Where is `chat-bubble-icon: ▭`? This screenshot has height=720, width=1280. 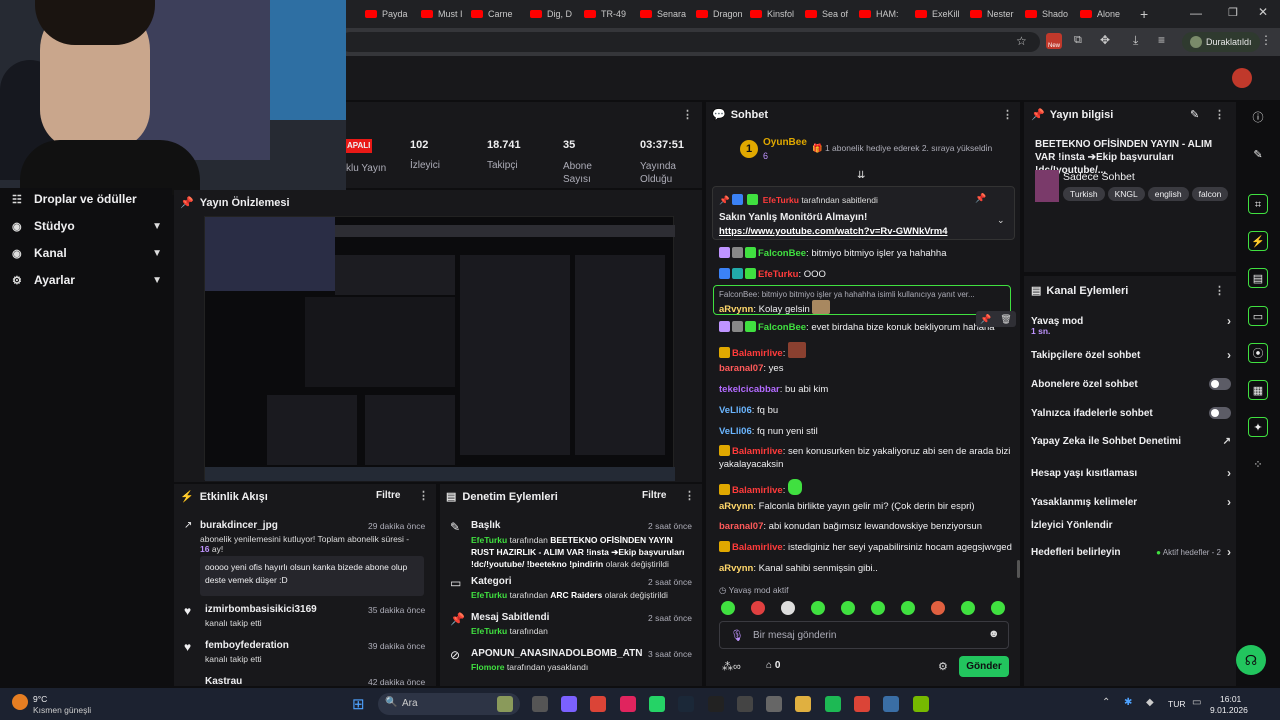 chat-bubble-icon: ▭ is located at coordinates (1258, 316).